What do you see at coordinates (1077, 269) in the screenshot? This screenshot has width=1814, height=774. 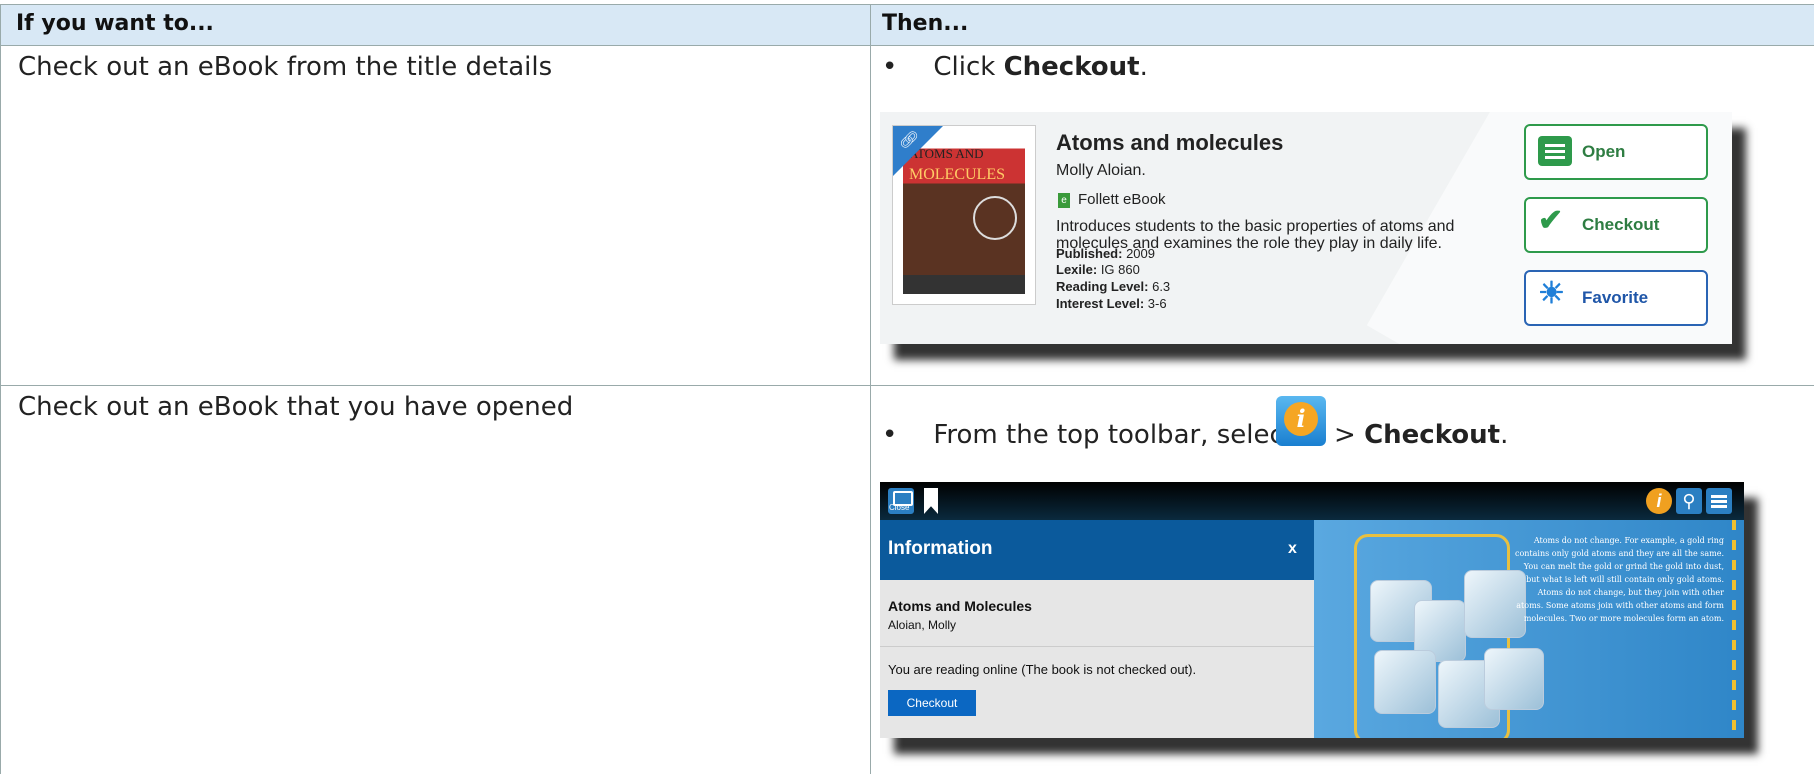 I see `lexile-label: Lexile:` at bounding box center [1077, 269].